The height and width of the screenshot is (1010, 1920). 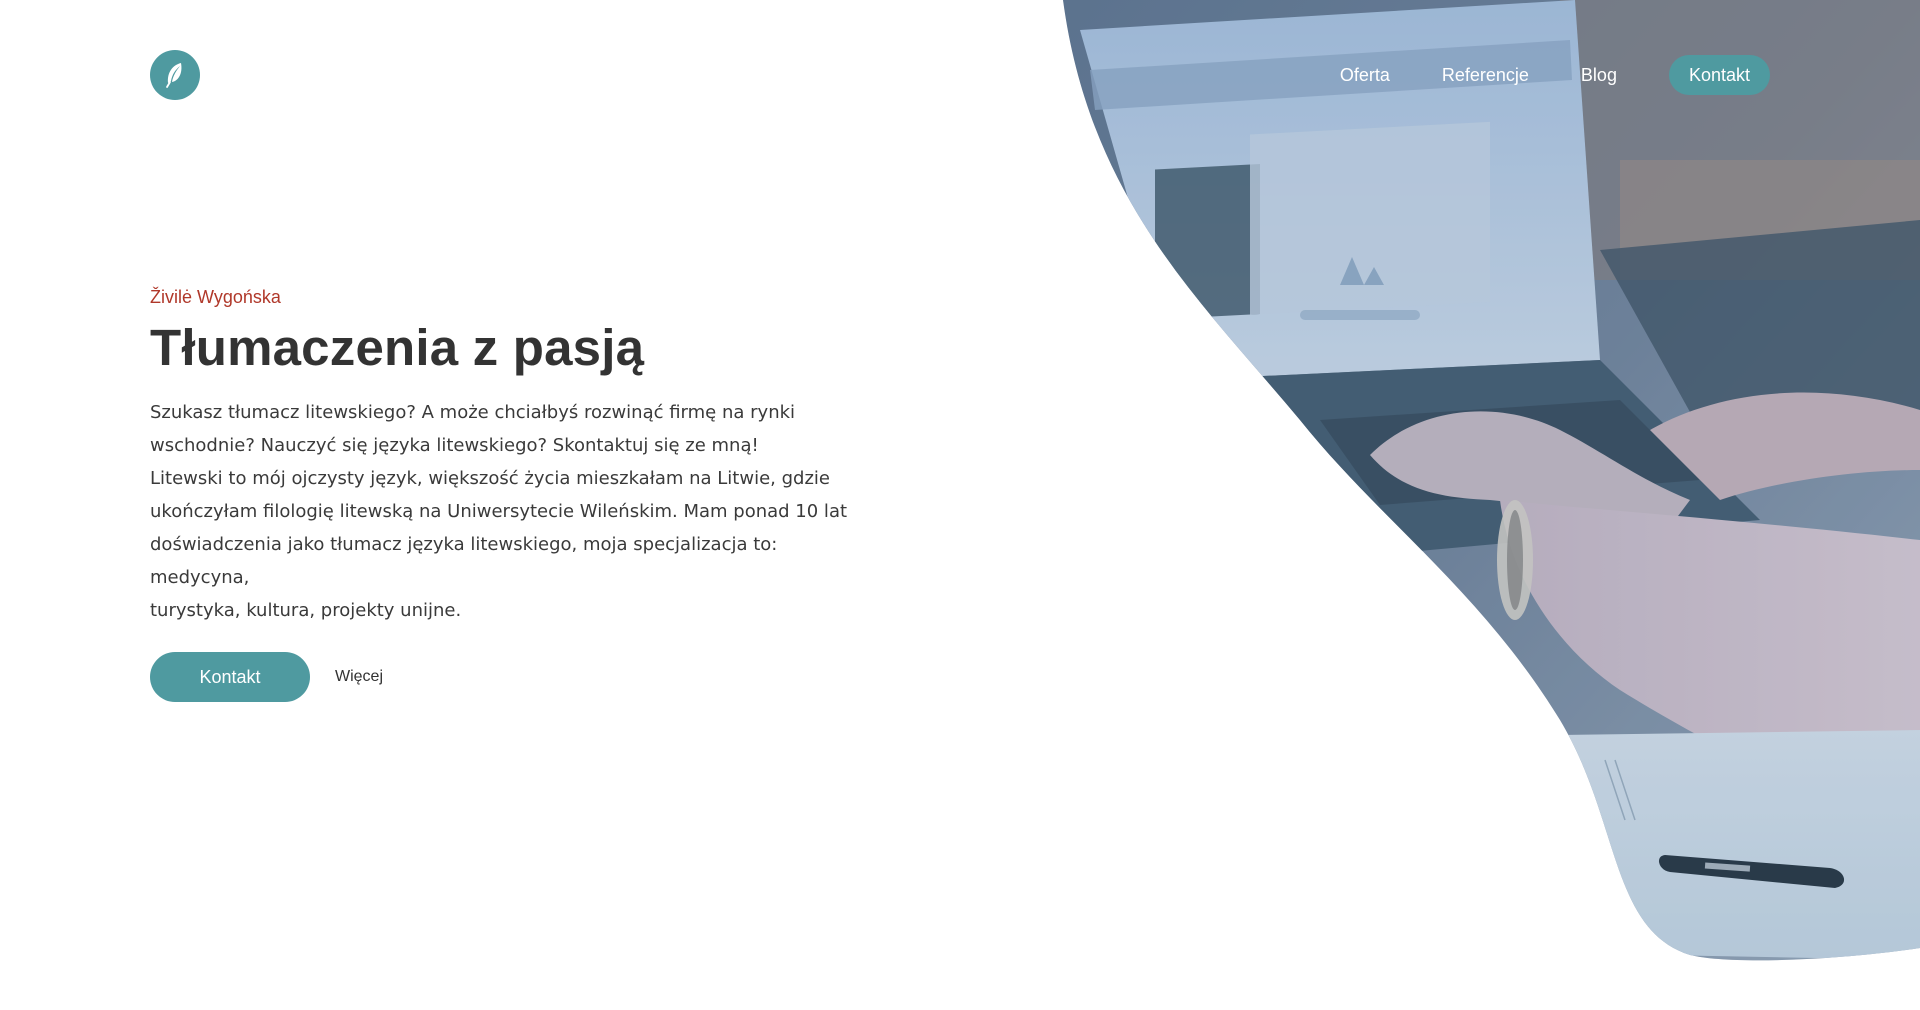 What do you see at coordinates (1485, 75) in the screenshot?
I see `nav-item-referencje: Referencje` at bounding box center [1485, 75].